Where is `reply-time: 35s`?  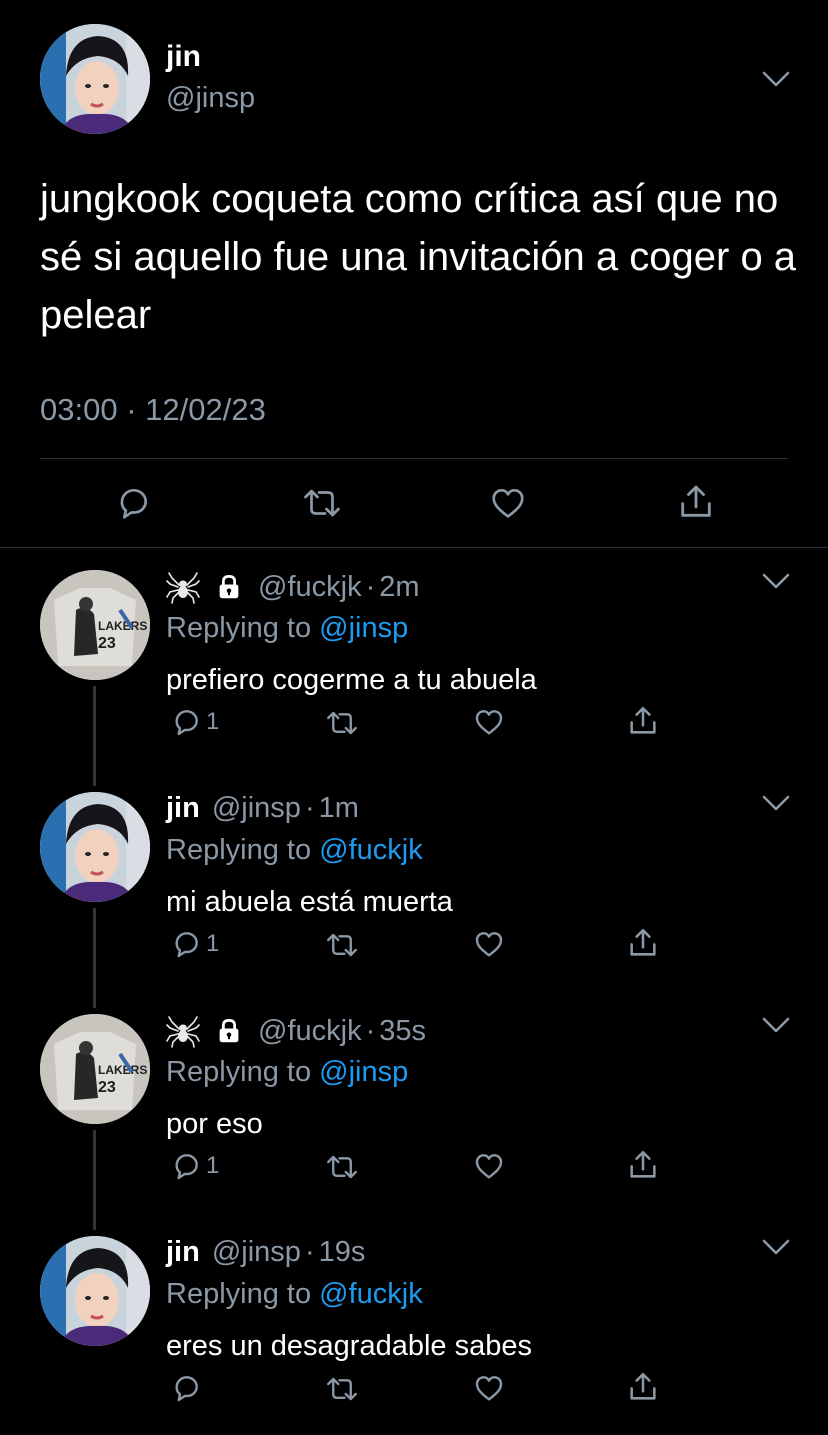
reply-time: 35s is located at coordinates (403, 1030).